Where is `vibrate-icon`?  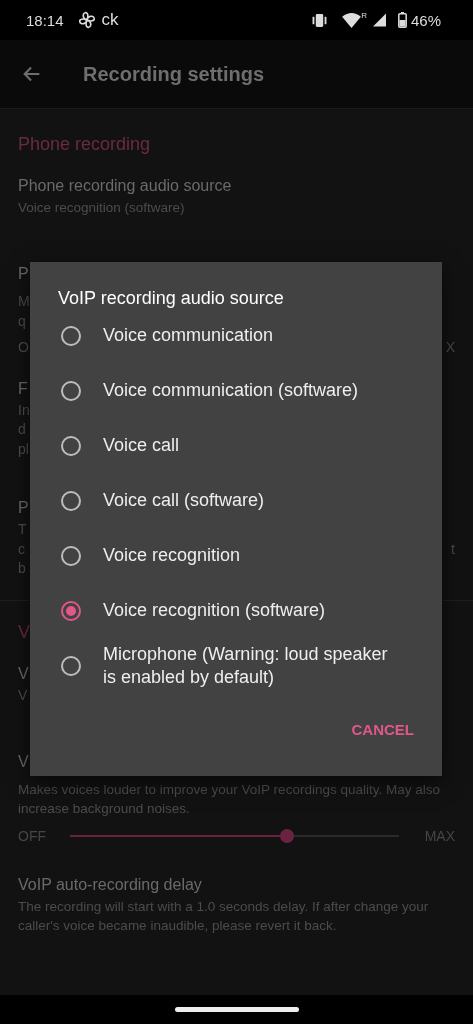
vibrate-icon is located at coordinates (320, 20).